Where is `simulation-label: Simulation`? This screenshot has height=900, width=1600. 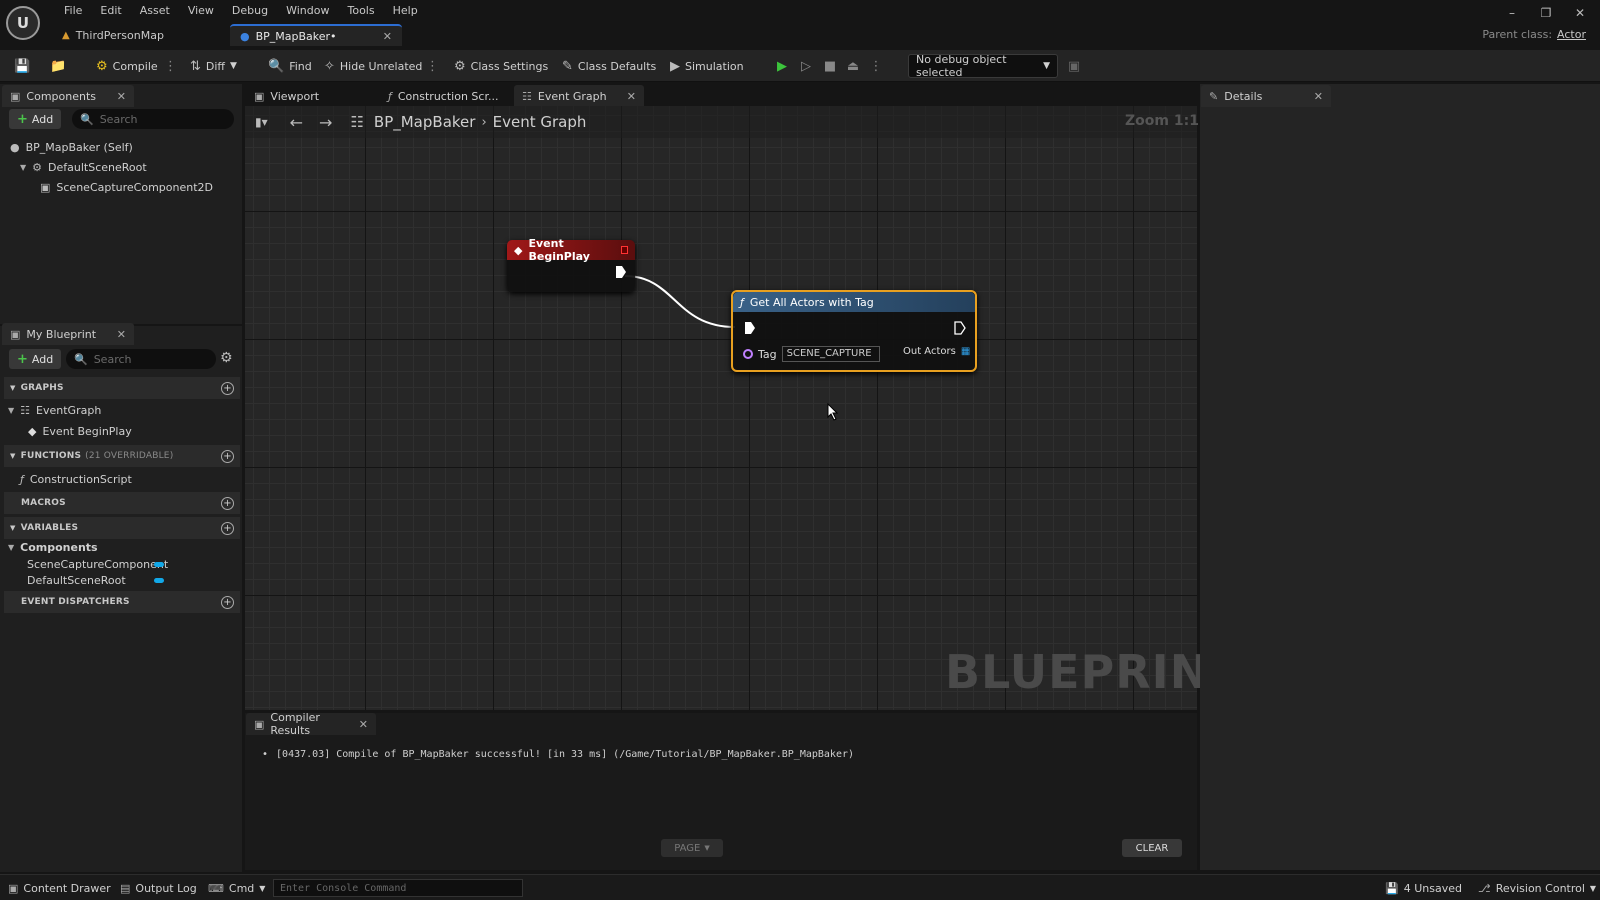 simulation-label: Simulation is located at coordinates (714, 66).